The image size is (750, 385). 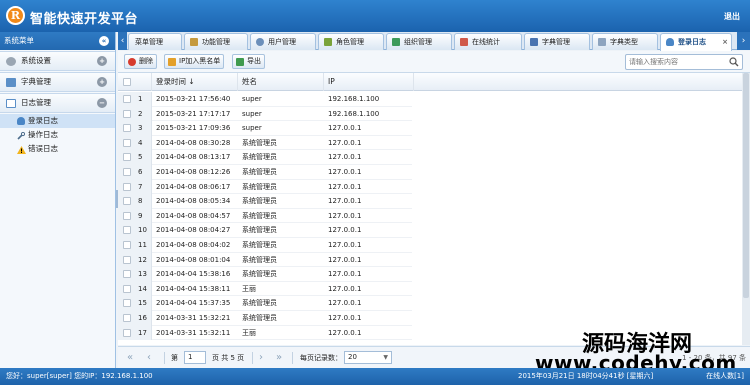 I want to click on next-page-icon: ›, so click(x=261, y=358).